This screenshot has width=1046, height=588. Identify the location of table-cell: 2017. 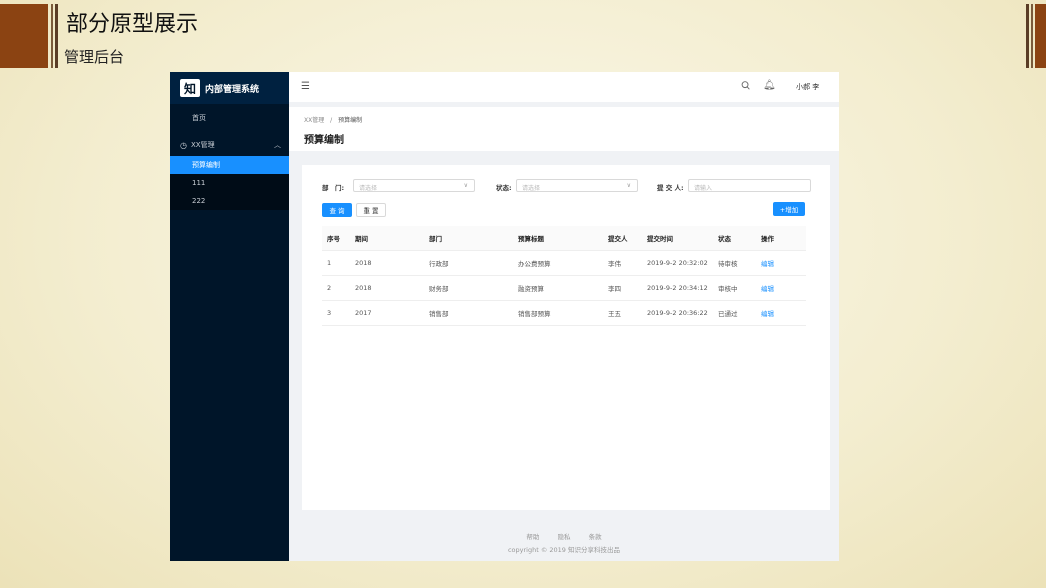
(387, 313).